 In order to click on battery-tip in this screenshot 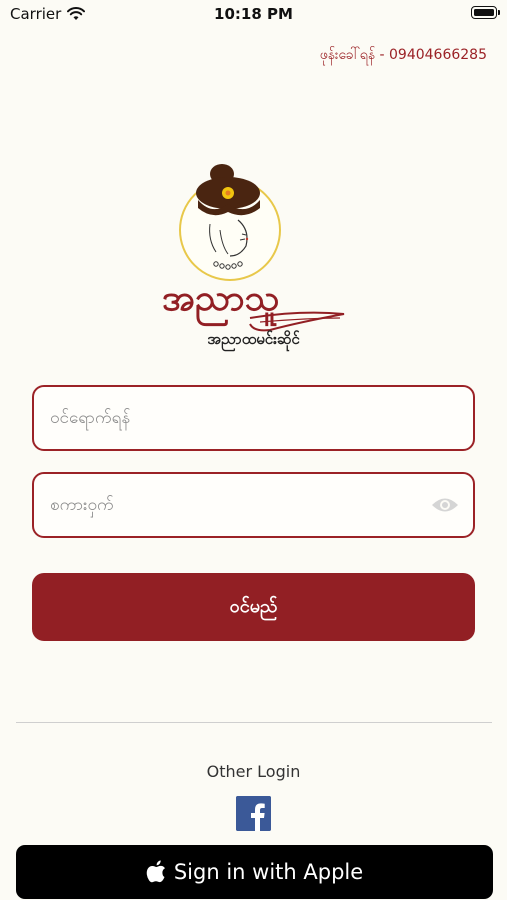, I will do `click(499, 12)`.